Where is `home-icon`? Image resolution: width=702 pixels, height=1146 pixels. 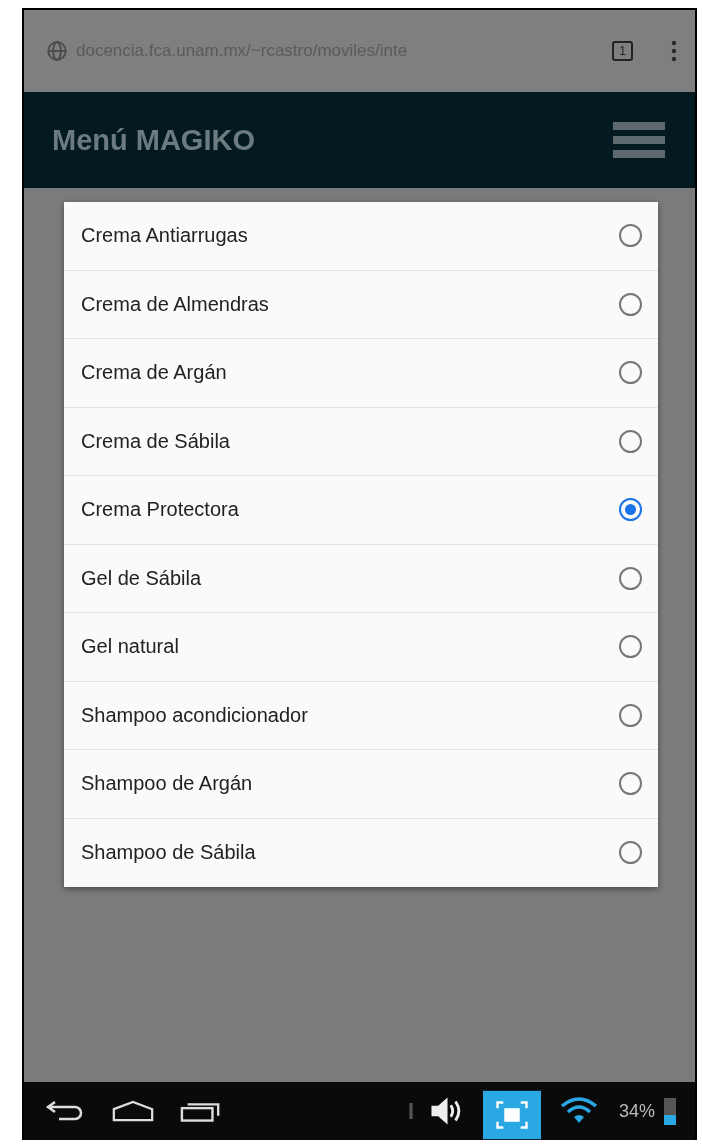
home-icon is located at coordinates (133, 1111).